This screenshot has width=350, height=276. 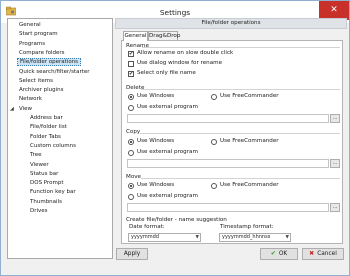 I want to click on allow-rename-checkbox: ✔, so click(x=131, y=54).